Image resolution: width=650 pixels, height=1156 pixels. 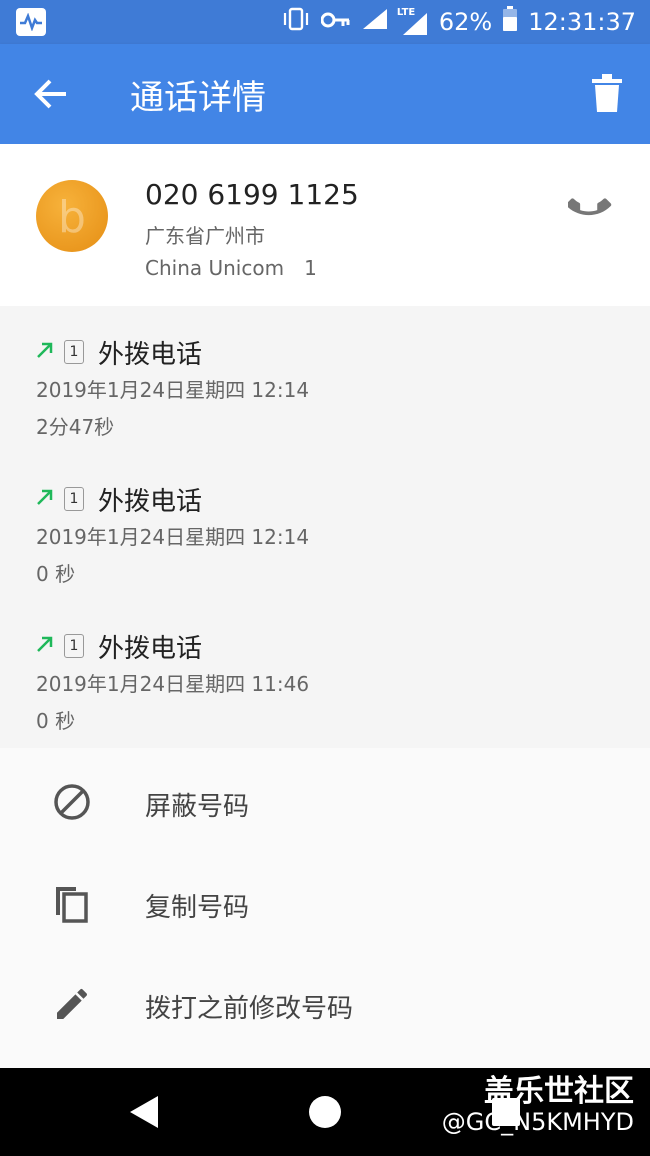 I want to click on call-duration: 2分47秒, so click(x=75, y=427).